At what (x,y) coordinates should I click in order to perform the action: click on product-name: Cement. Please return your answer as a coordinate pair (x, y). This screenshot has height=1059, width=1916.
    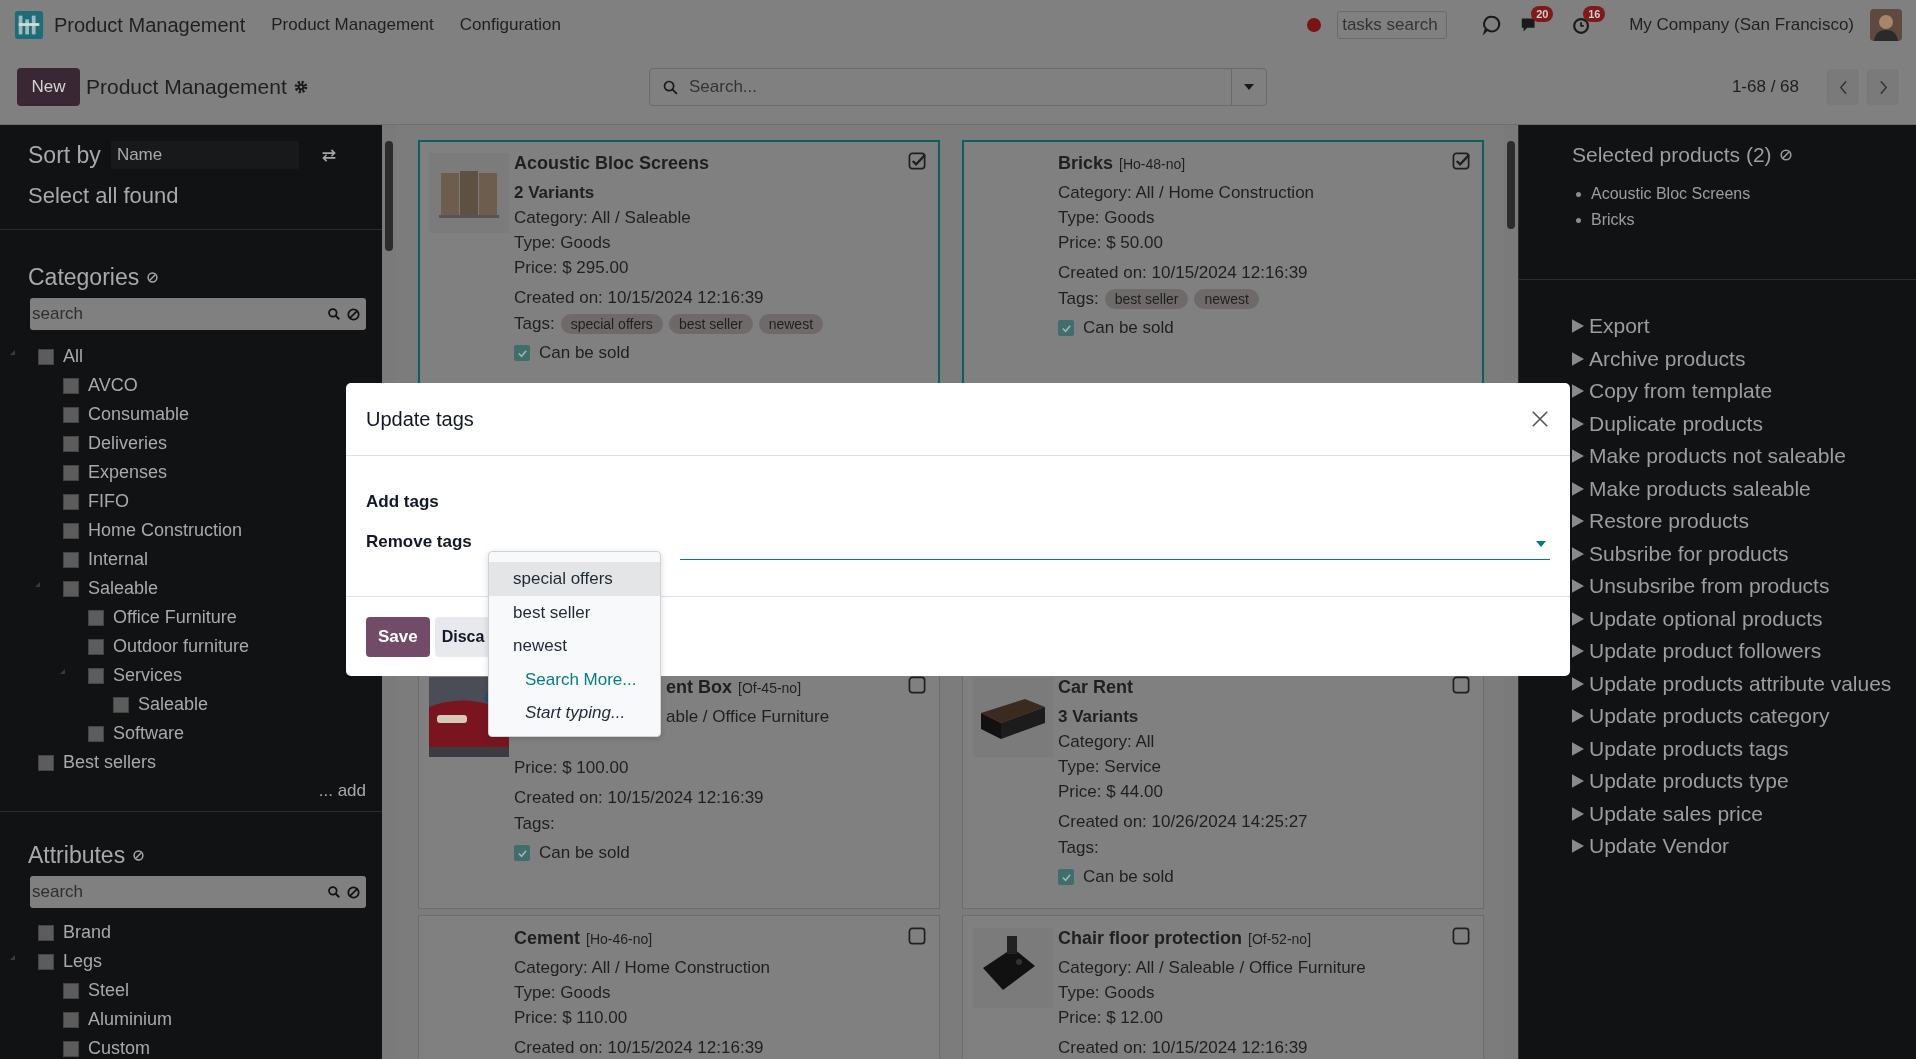
    Looking at the image, I should click on (547, 938).